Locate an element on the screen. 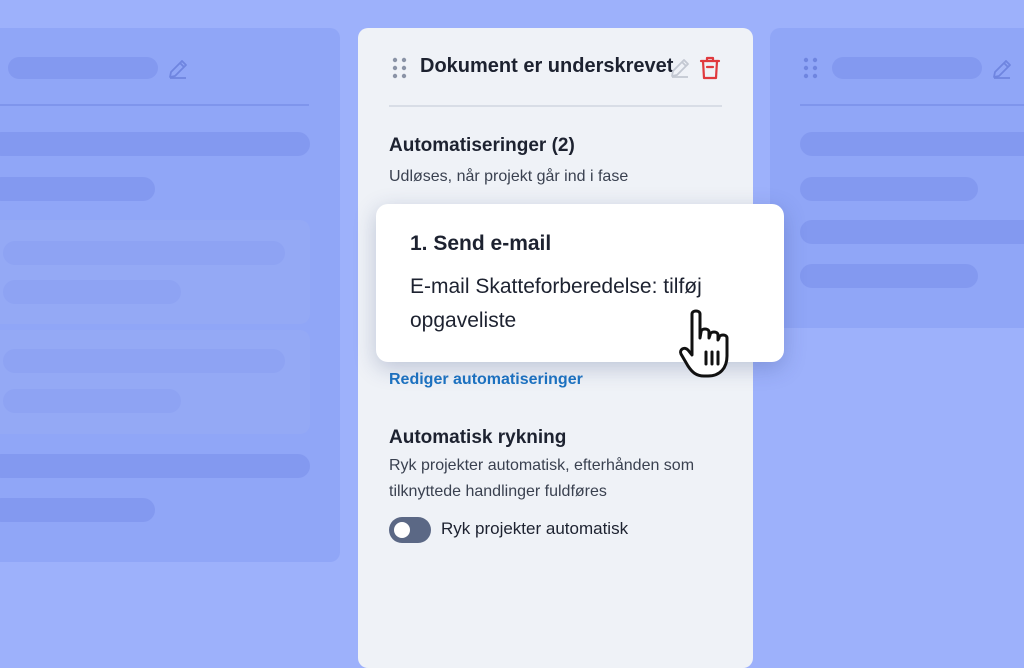  toggle-label: Ryk projekter automatisk is located at coordinates (535, 528).